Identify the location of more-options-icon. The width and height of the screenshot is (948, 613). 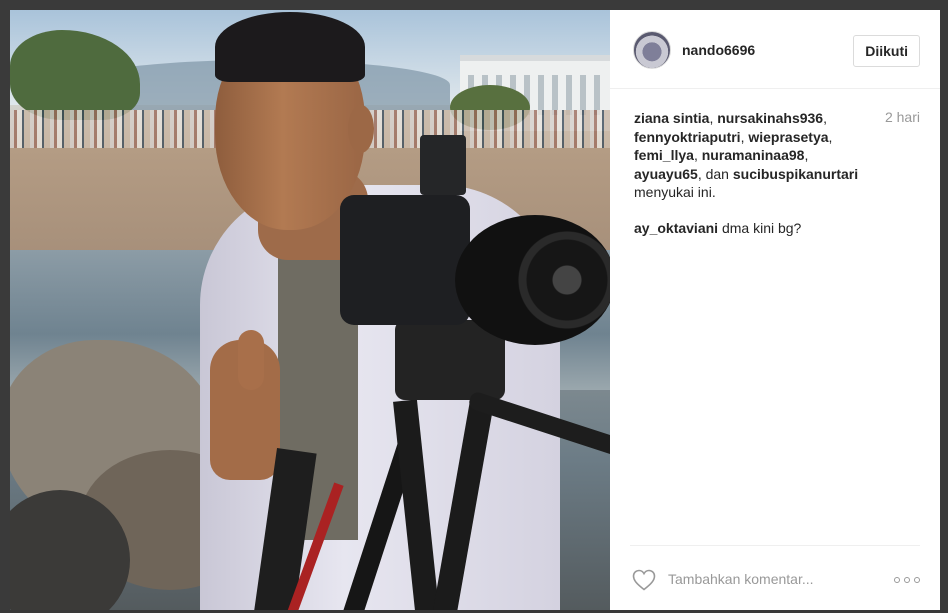
(907, 580).